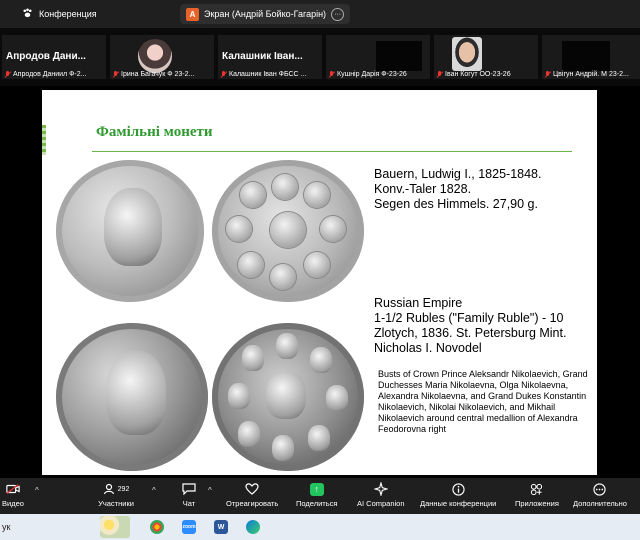 The height and width of the screenshot is (540, 640). Describe the element at coordinates (338, 14) in the screenshot. I see `more-options-icon: ···` at that location.